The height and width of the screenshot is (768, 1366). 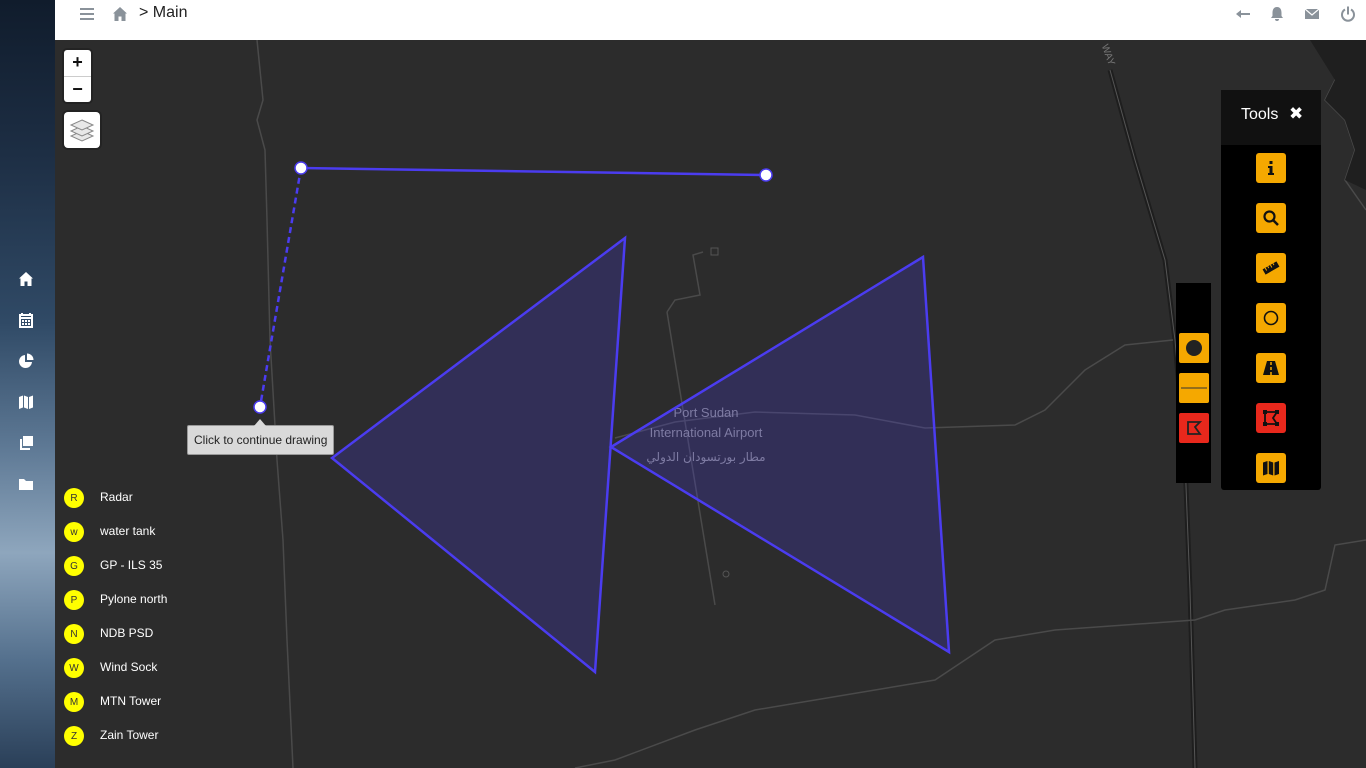 I want to click on layers-icon, so click(x=82, y=130).